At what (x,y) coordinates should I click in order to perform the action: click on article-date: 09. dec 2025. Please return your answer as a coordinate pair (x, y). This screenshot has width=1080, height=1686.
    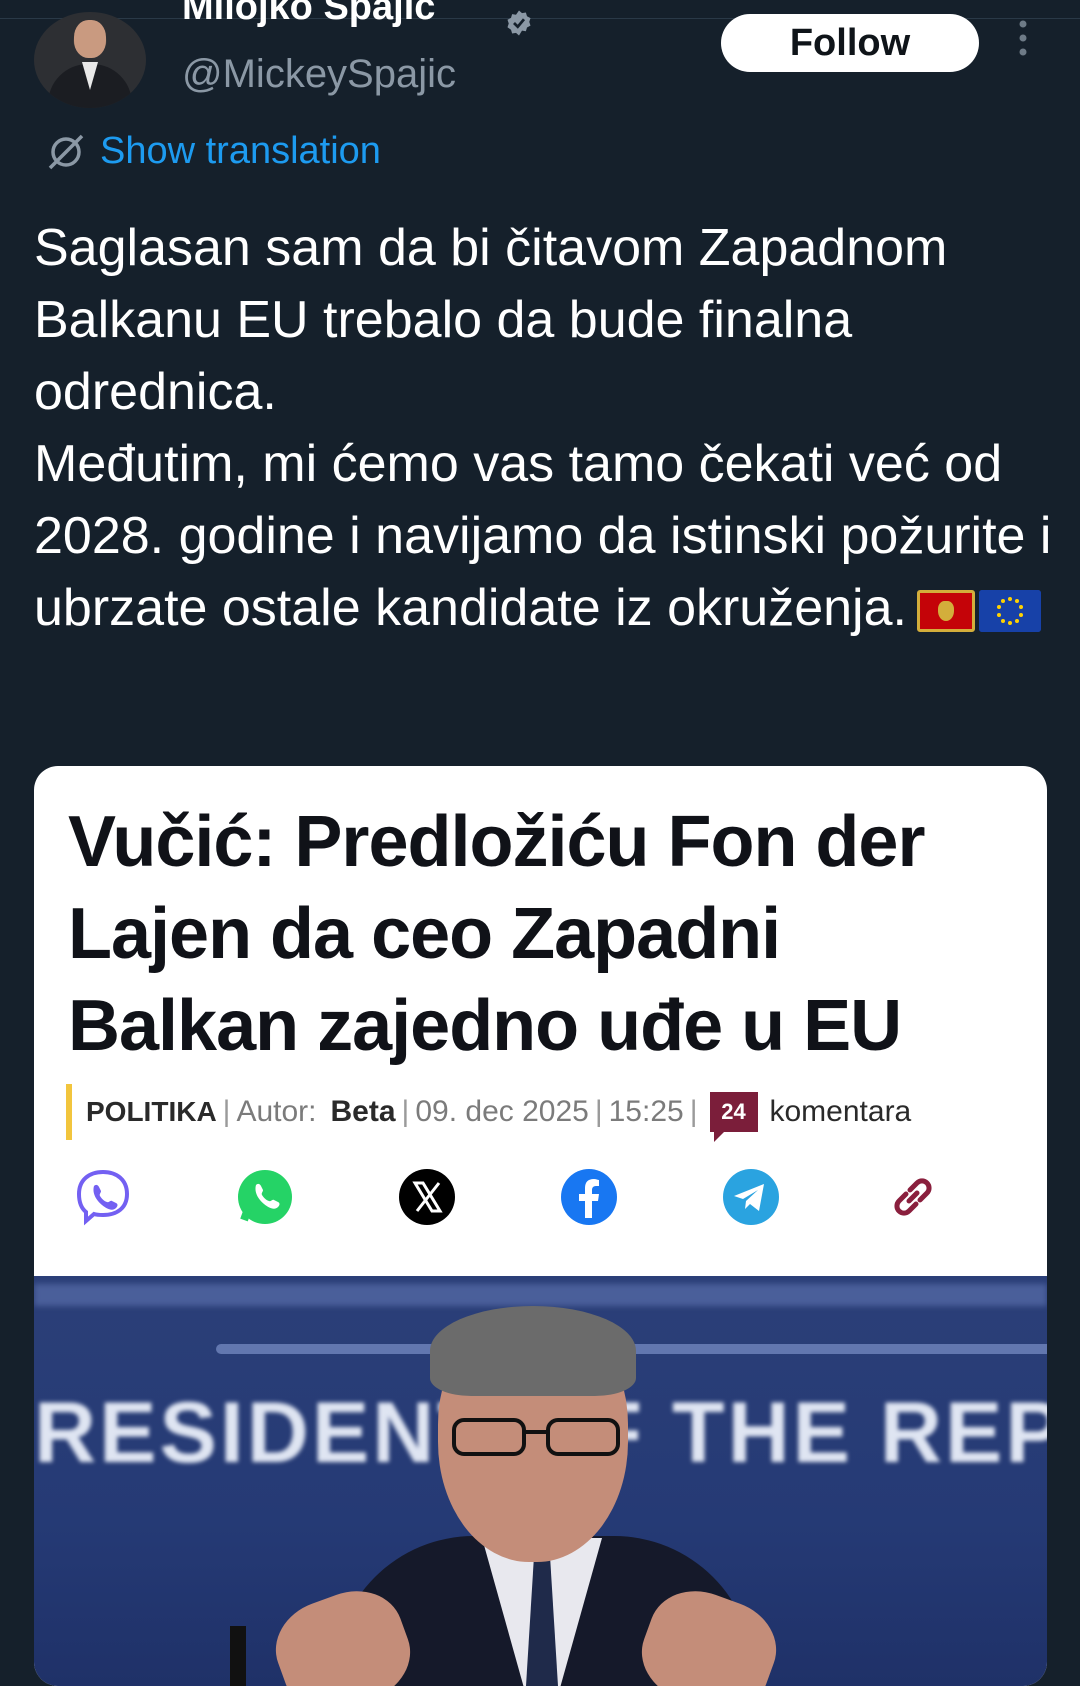
    Looking at the image, I should click on (502, 1111).